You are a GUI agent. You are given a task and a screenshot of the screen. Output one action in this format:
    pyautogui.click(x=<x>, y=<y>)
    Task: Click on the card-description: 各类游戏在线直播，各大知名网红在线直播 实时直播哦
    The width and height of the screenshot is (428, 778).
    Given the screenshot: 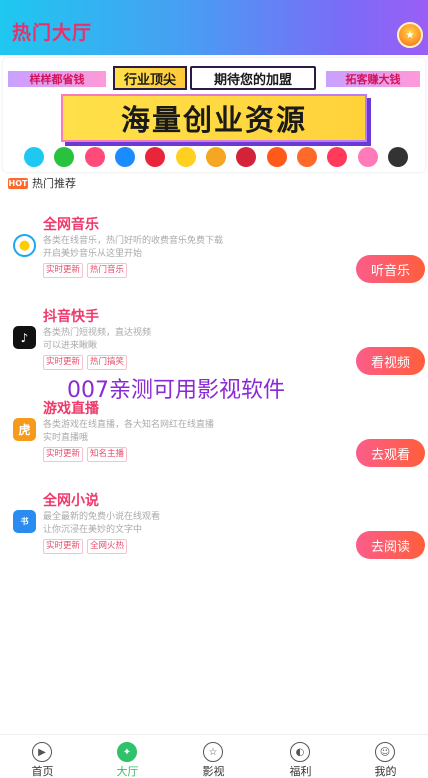 What is the action you would take?
    pyautogui.click(x=163, y=432)
    